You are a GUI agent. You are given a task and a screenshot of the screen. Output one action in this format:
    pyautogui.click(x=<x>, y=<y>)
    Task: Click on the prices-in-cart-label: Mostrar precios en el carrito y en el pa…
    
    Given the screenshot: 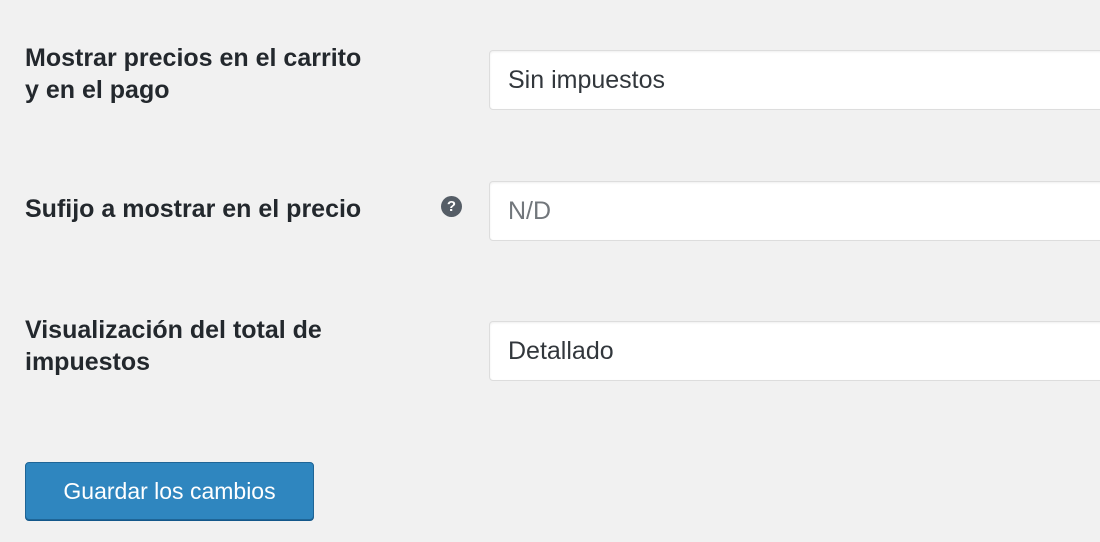 What is the action you would take?
    pyautogui.click(x=193, y=74)
    